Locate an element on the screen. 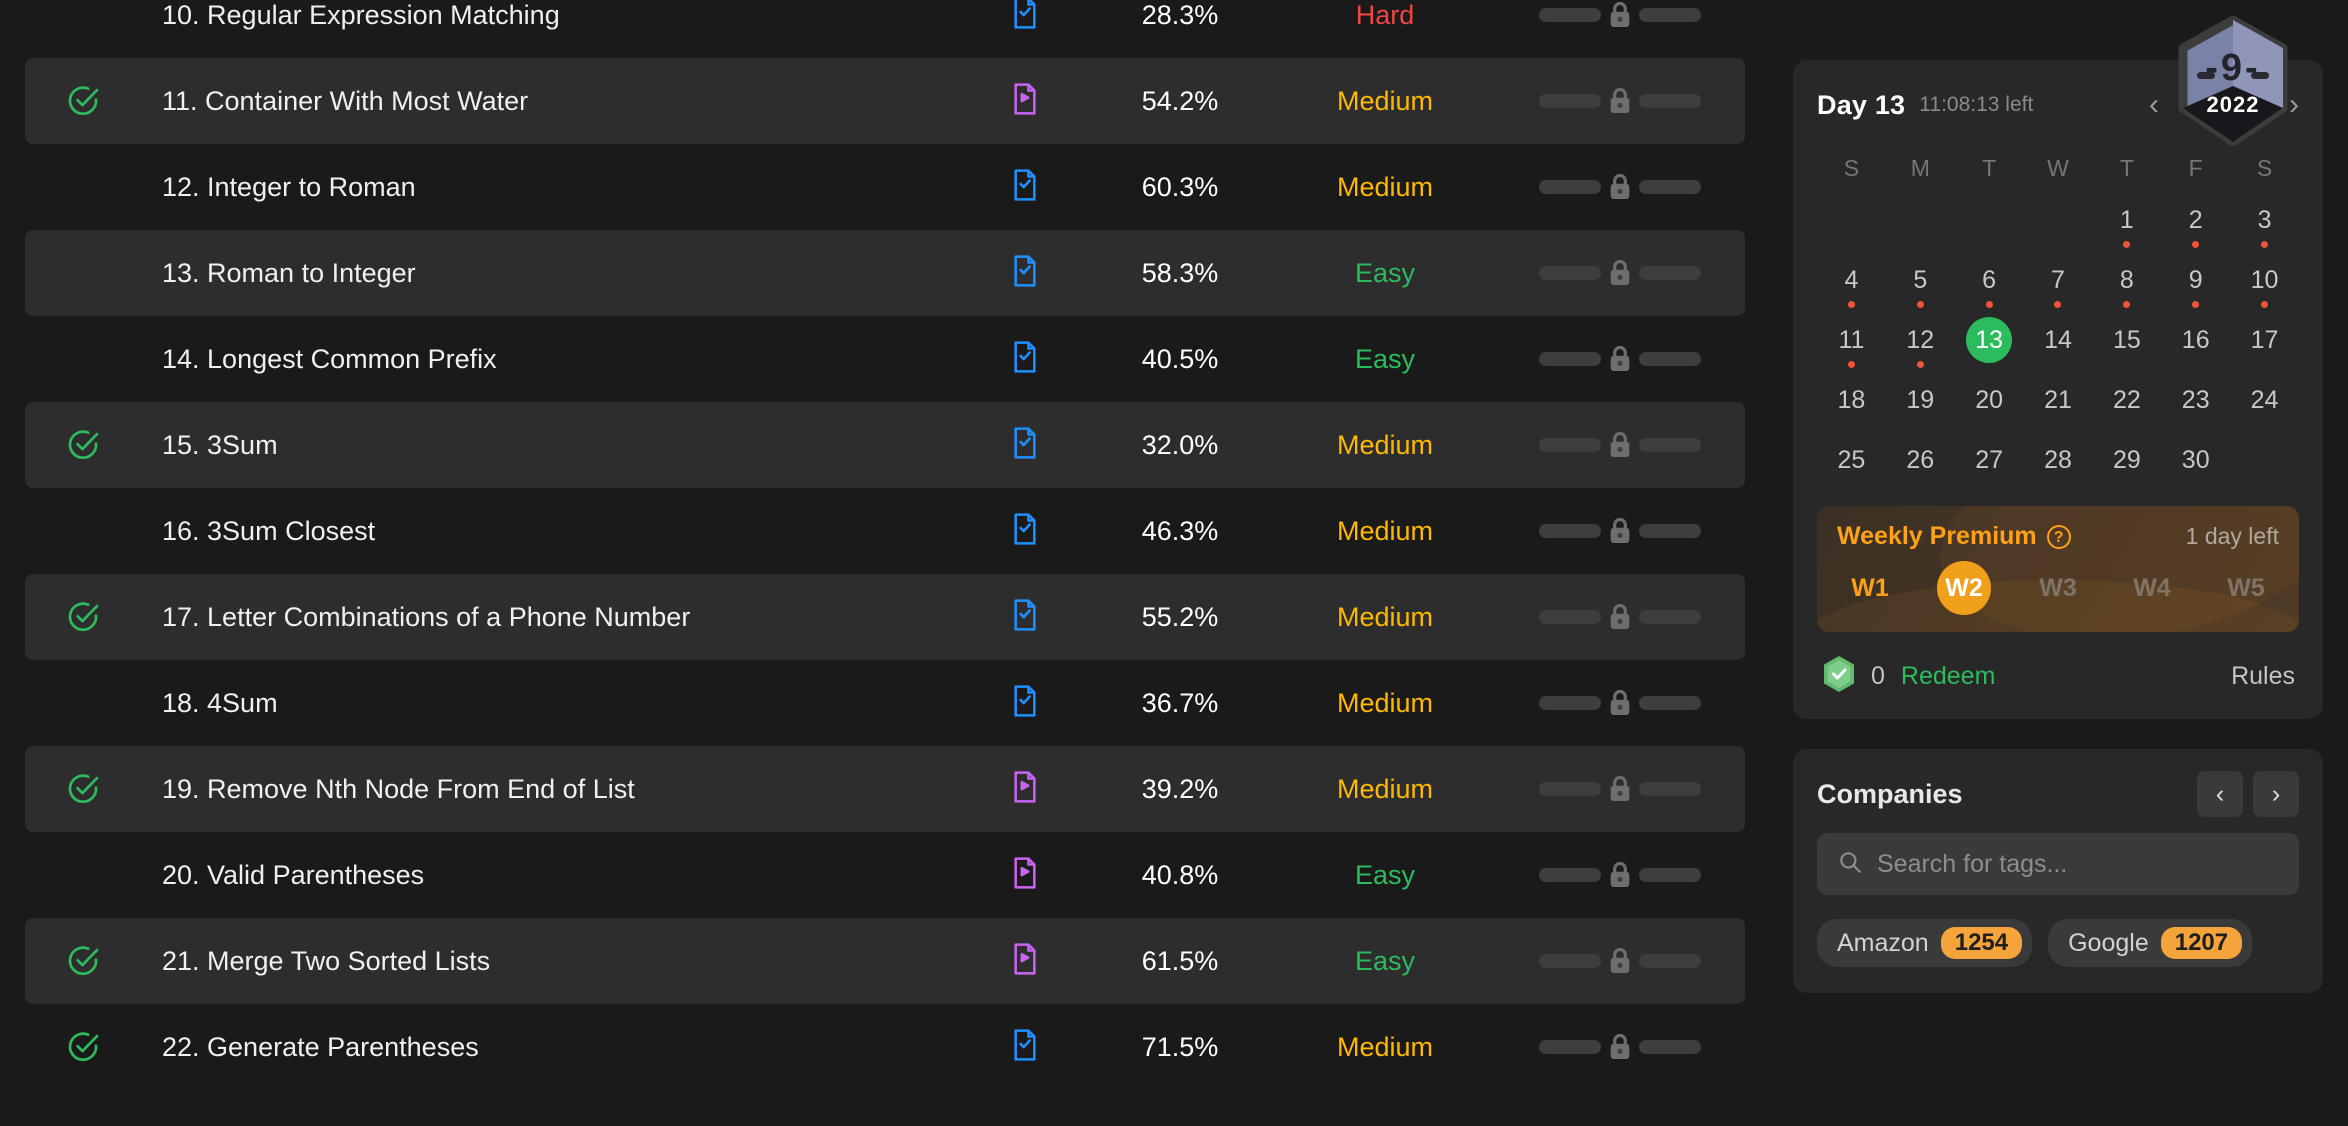 The width and height of the screenshot is (2348, 1126). calendar-day: 16 is located at coordinates (2195, 340).